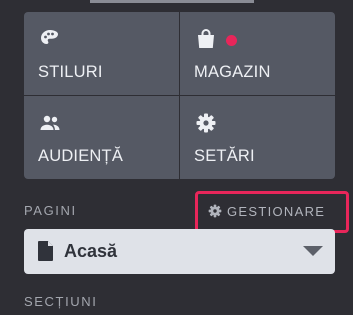  What do you see at coordinates (91, 251) in the screenshot?
I see `selected-page: Acasă` at bounding box center [91, 251].